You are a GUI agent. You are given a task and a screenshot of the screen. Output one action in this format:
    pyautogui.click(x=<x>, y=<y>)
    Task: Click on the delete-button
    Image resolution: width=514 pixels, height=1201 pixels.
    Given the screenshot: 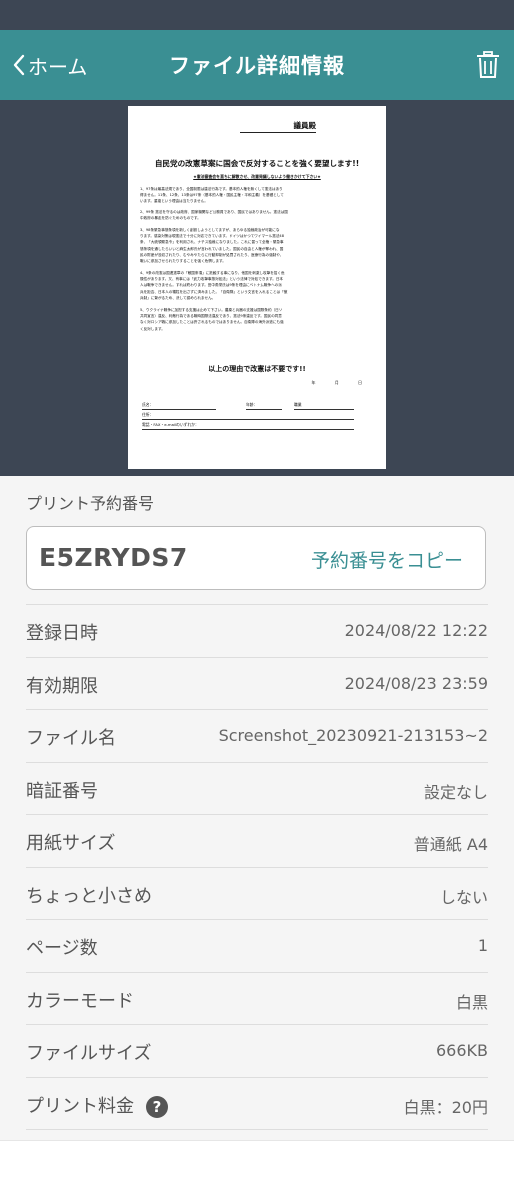 What is the action you would take?
    pyautogui.click(x=488, y=65)
    